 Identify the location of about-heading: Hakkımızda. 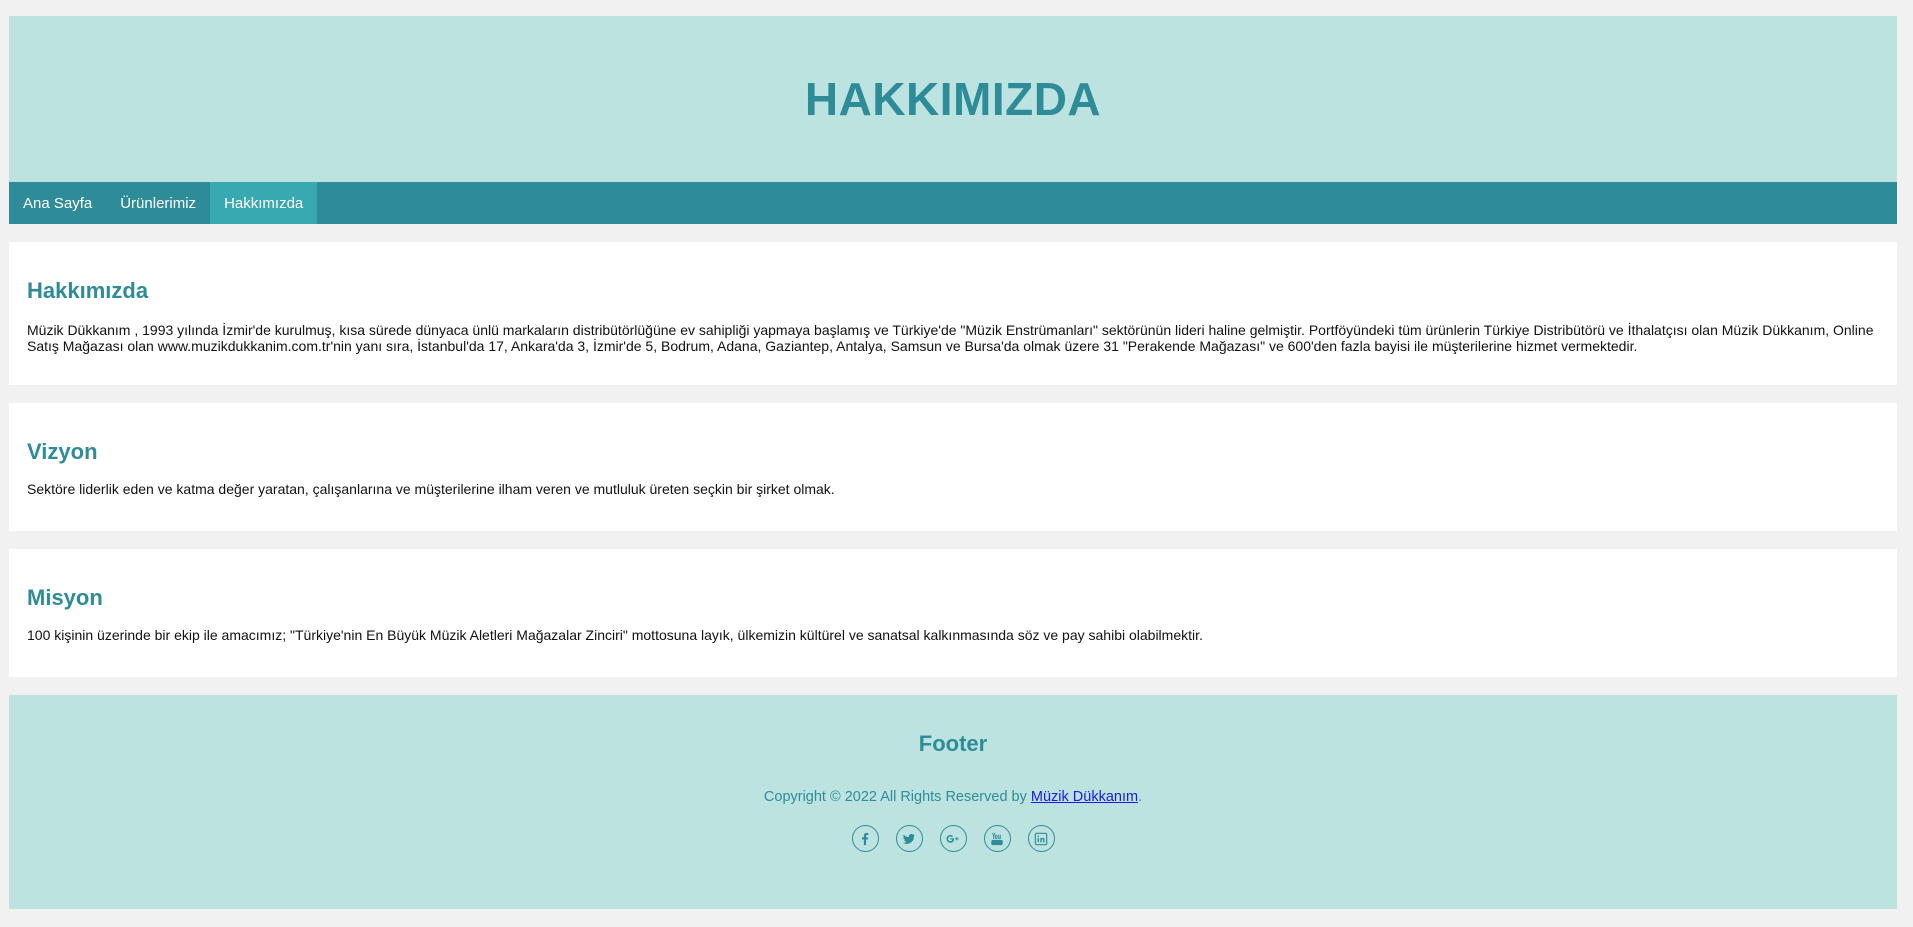
(88, 290).